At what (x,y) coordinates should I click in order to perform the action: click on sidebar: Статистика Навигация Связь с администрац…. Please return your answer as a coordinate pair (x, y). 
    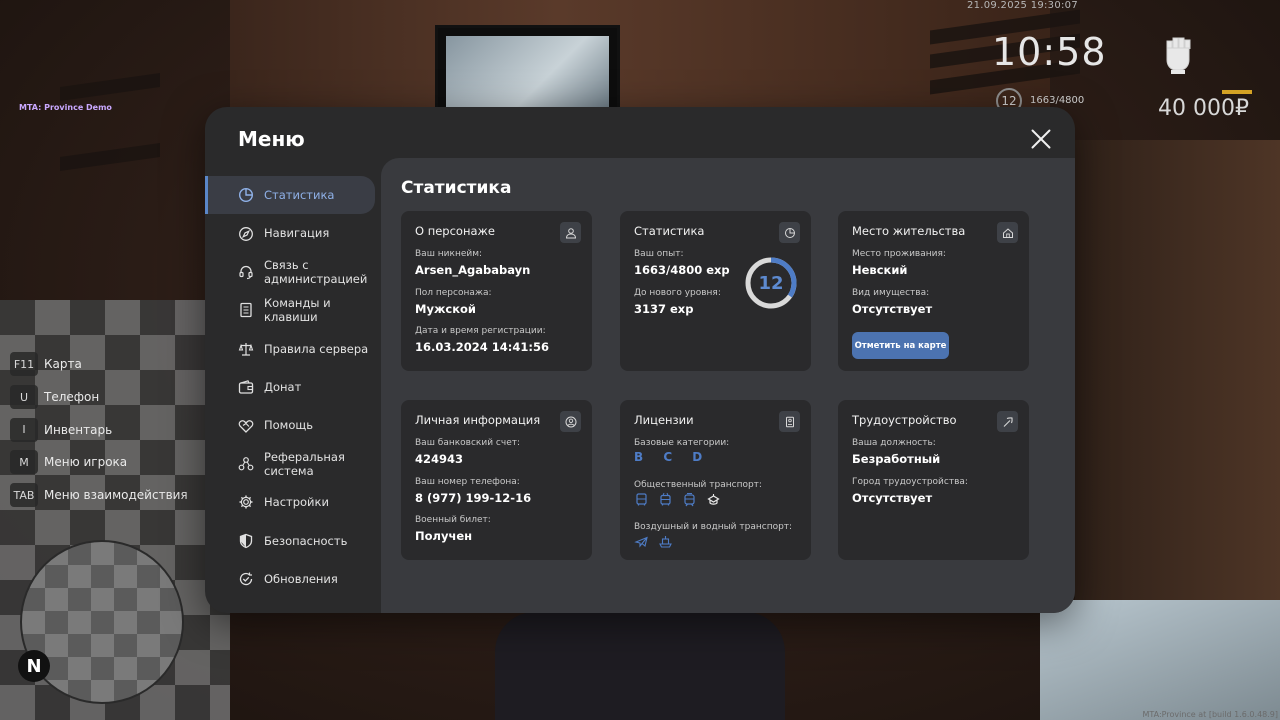
    Looking at the image, I should click on (293, 387).